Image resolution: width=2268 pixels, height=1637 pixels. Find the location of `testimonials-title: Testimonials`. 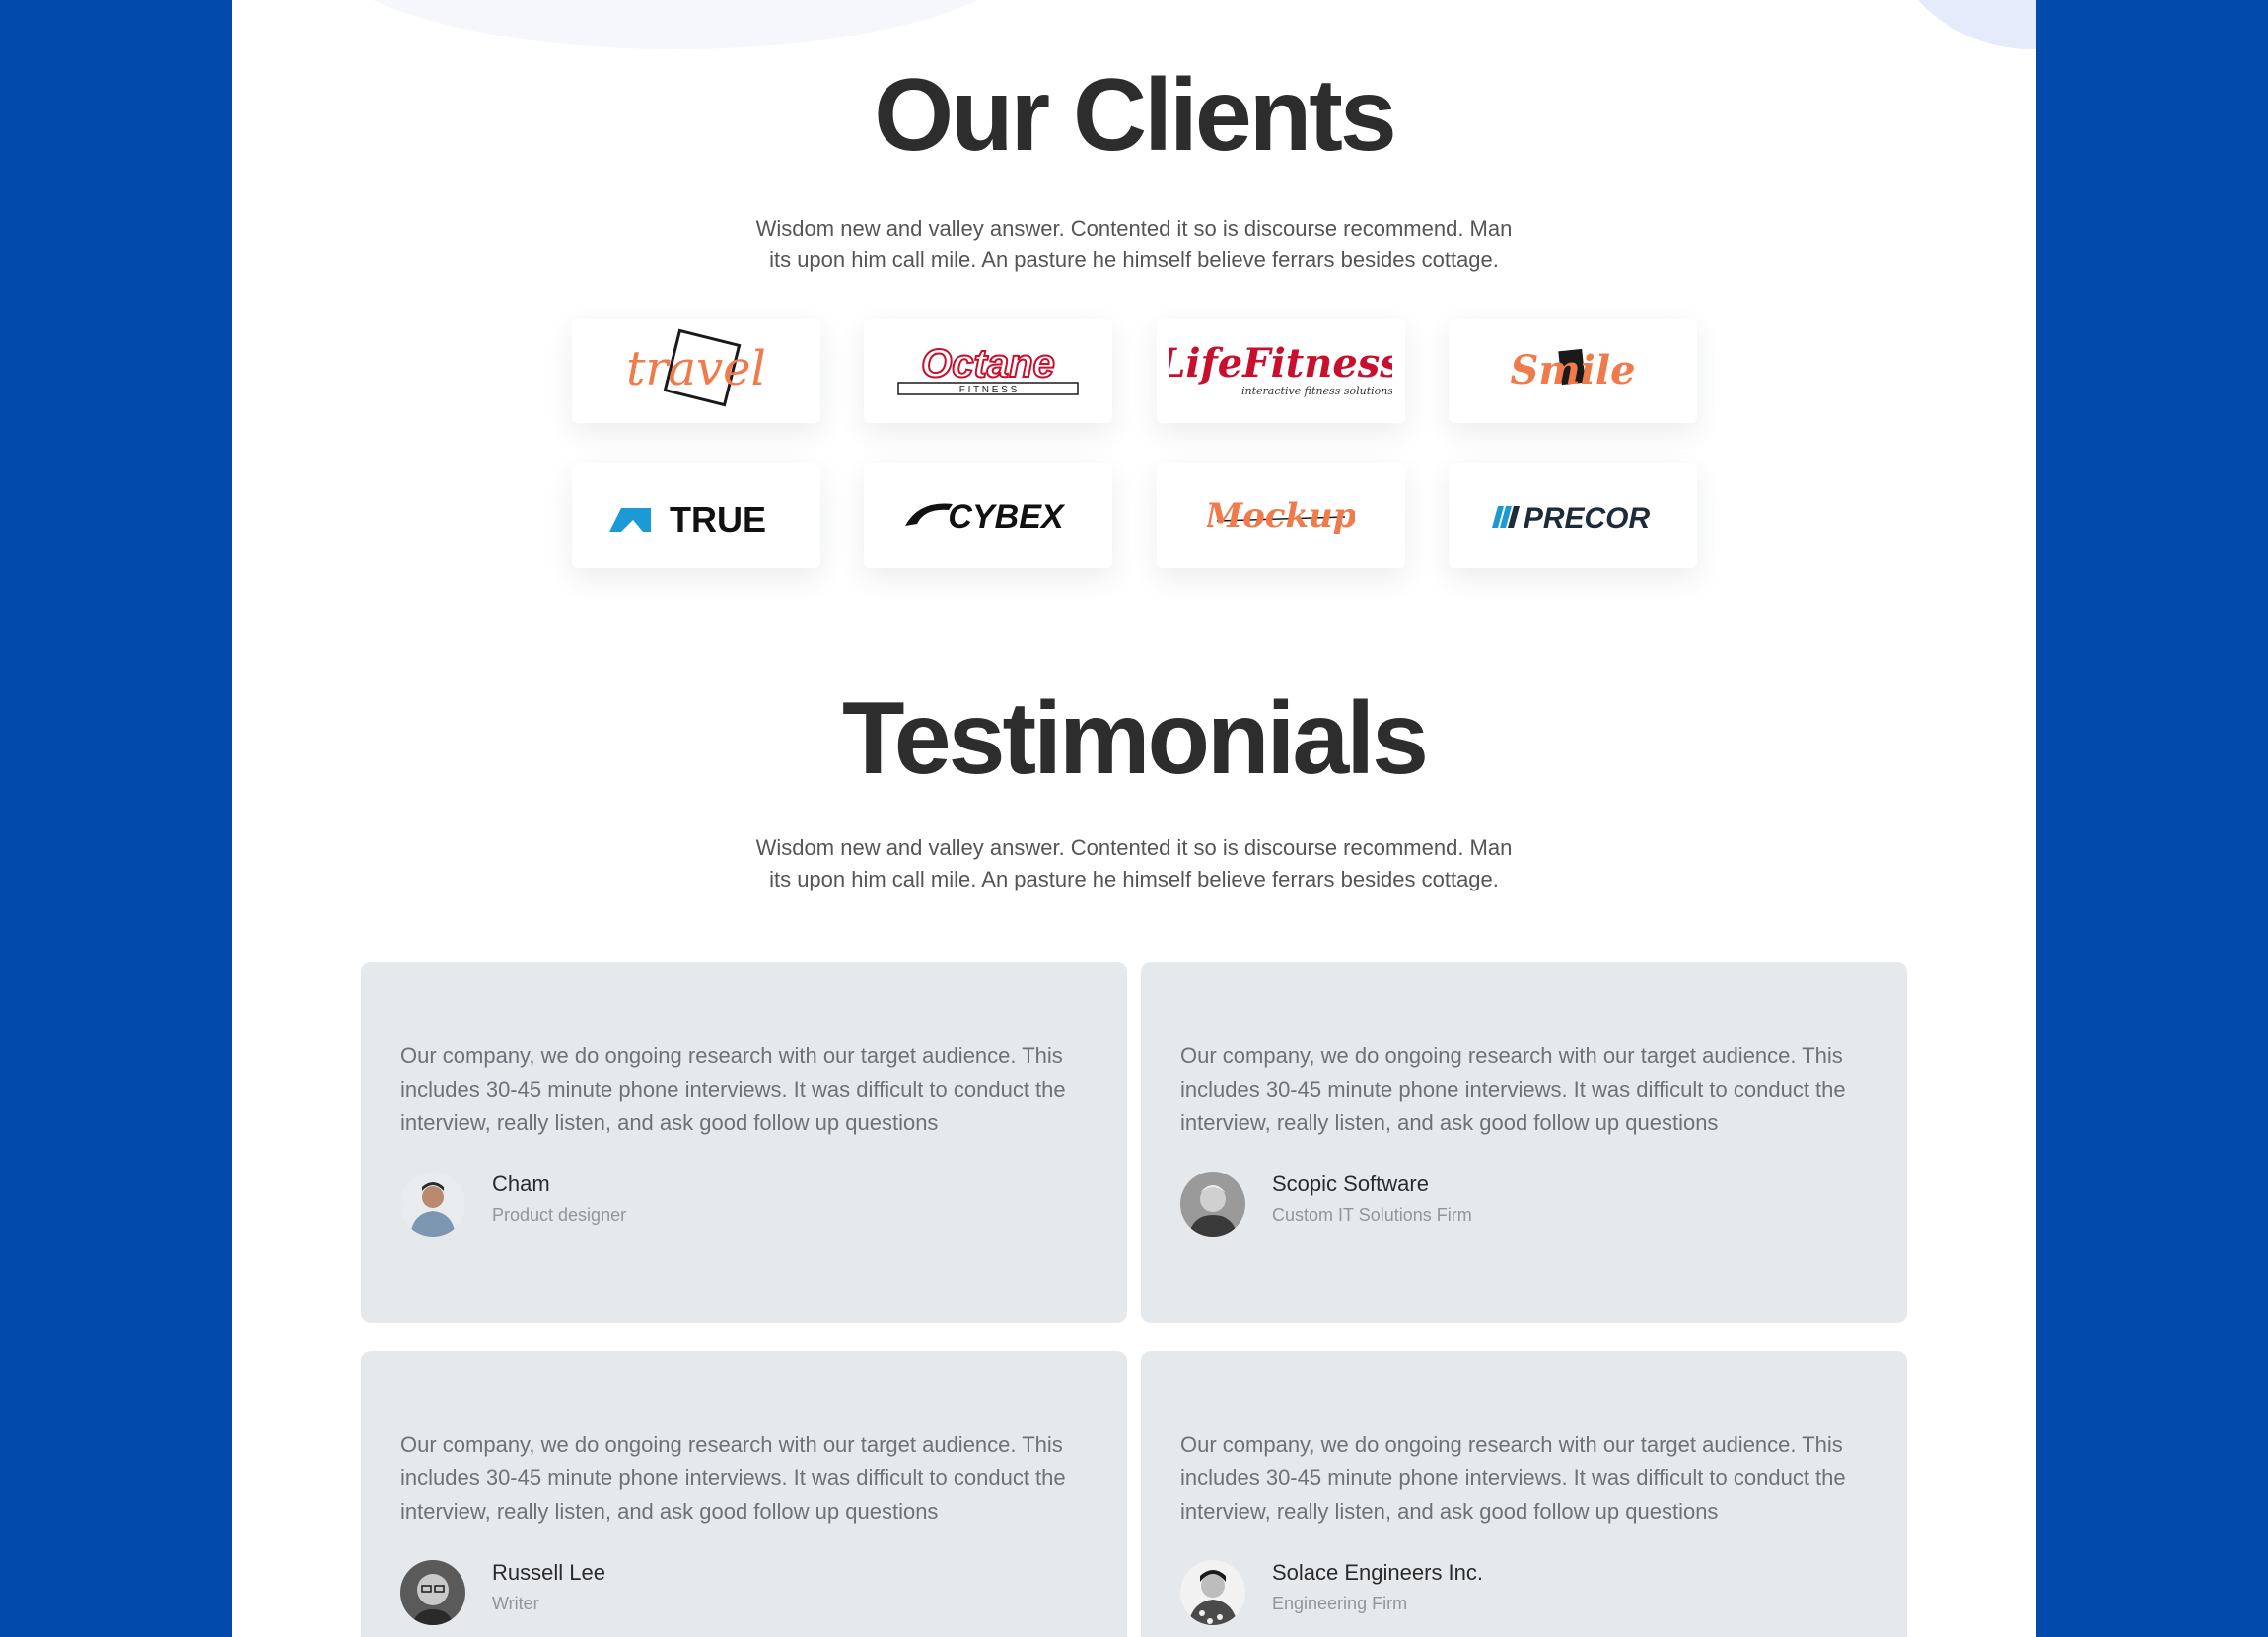

testimonials-title: Testimonials is located at coordinates (1135, 738).